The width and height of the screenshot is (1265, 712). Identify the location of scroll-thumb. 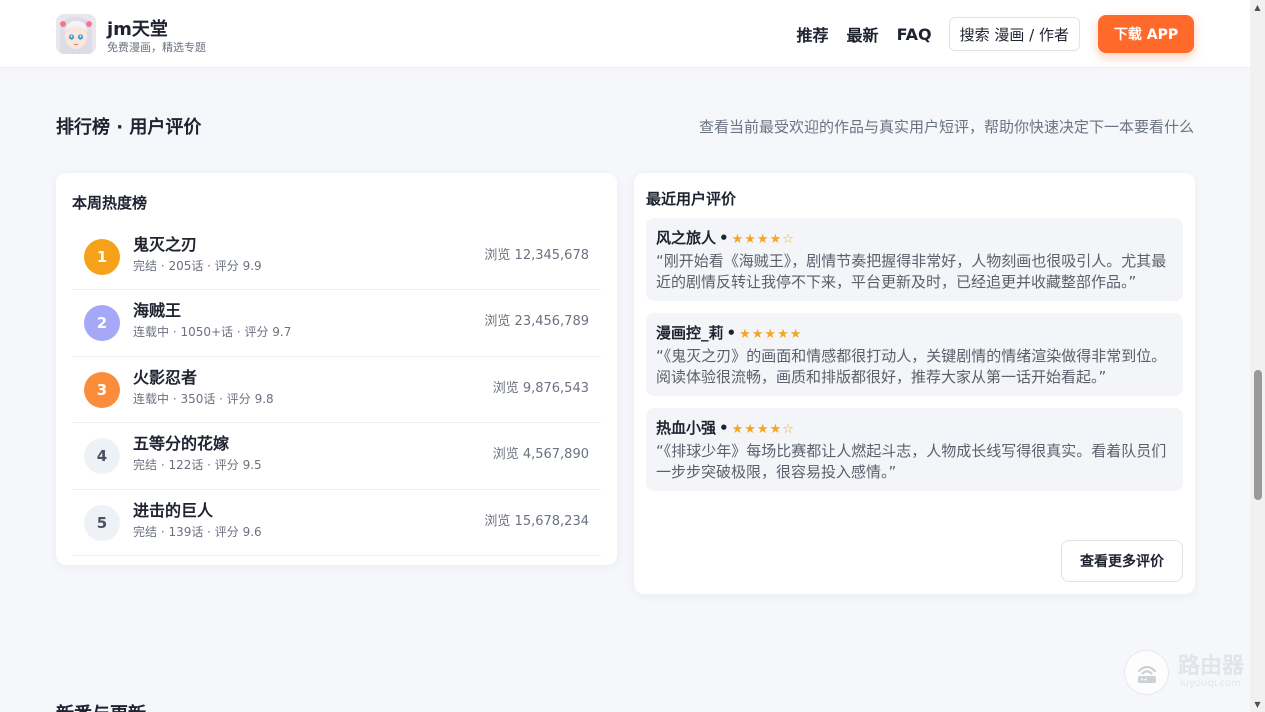
(1258, 435).